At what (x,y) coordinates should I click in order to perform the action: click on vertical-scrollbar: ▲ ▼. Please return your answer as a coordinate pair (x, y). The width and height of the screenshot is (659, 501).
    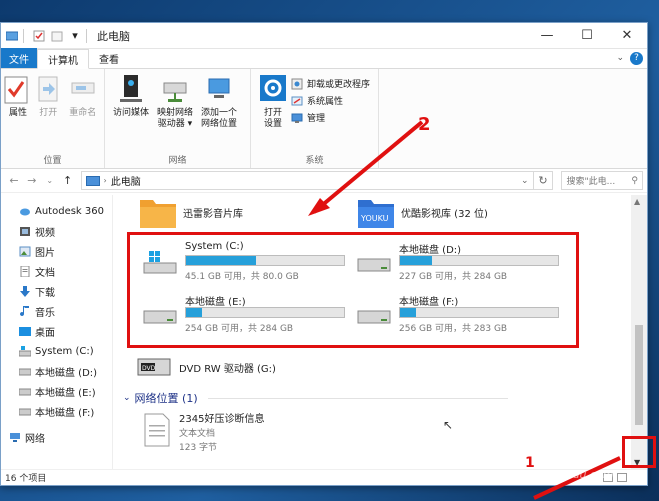
    Looking at the image, I should click on (639, 332).